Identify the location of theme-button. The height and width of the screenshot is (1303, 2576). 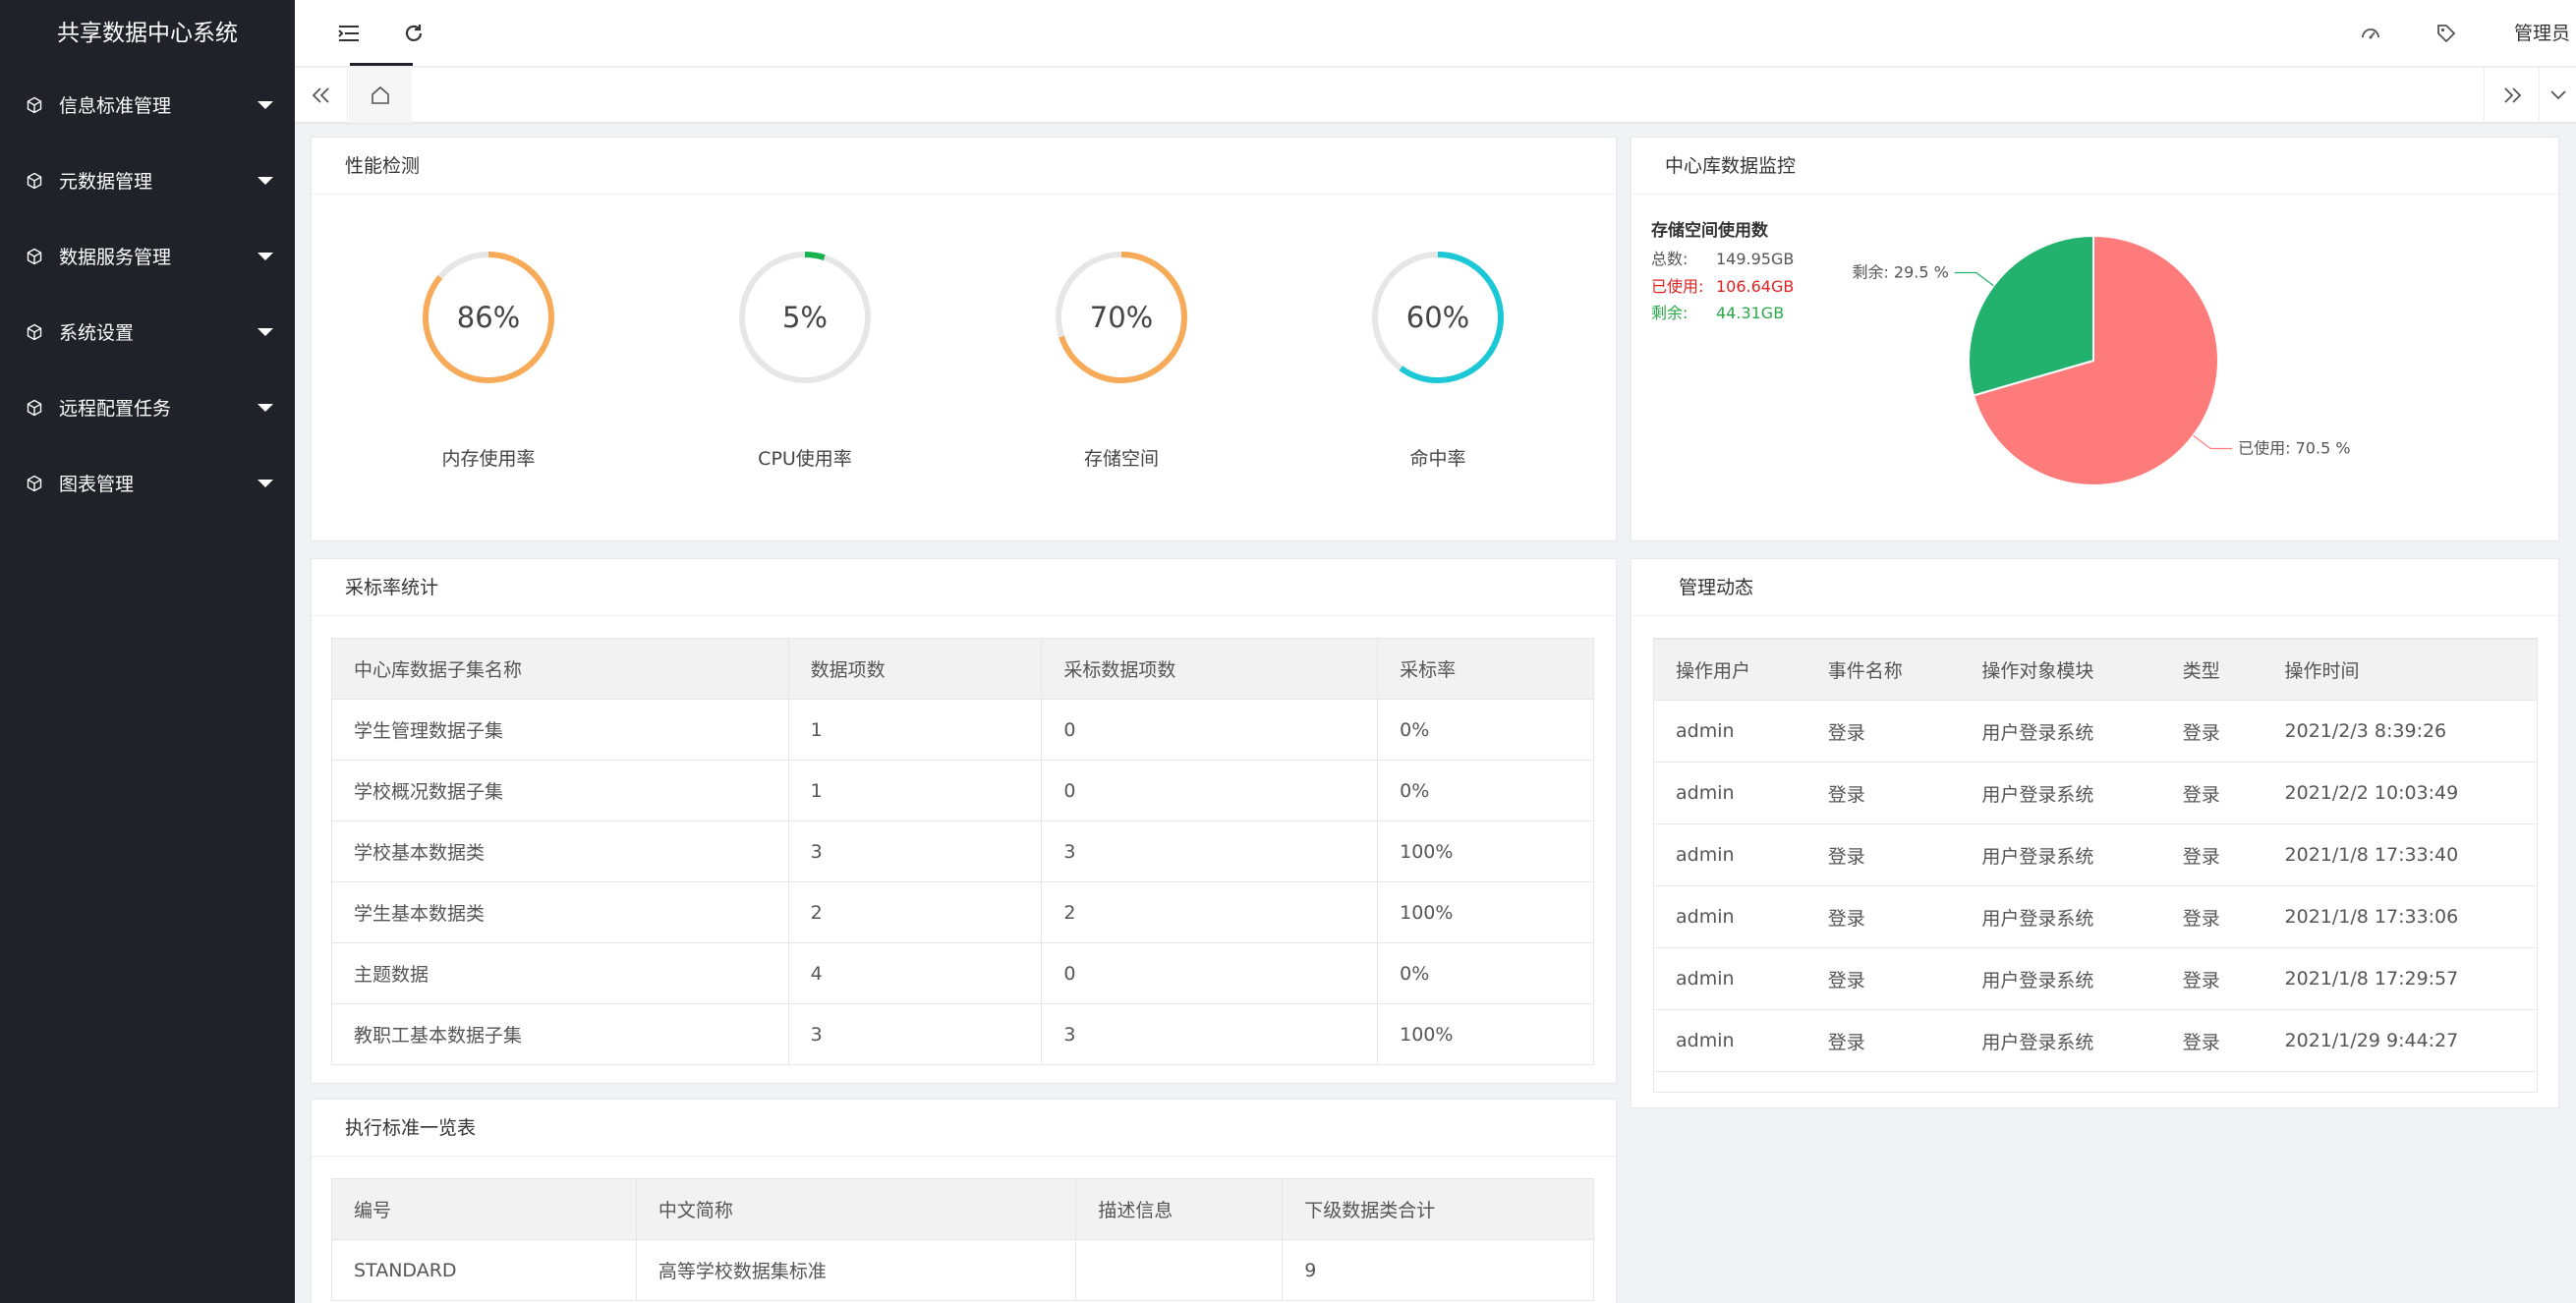
(2370, 33).